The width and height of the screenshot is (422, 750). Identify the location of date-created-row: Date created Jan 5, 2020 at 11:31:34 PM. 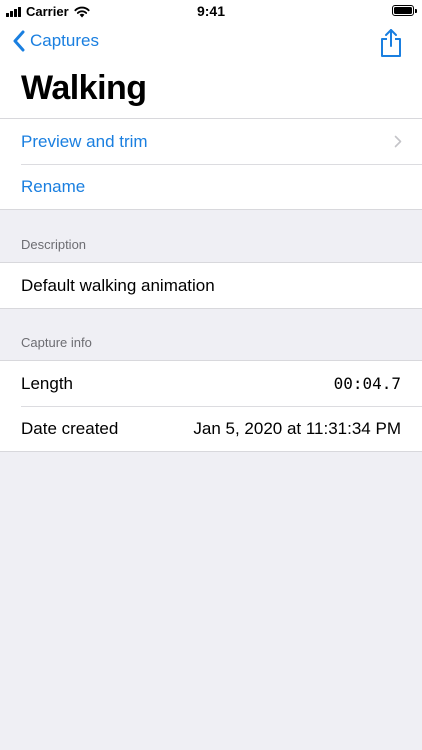
(211, 428).